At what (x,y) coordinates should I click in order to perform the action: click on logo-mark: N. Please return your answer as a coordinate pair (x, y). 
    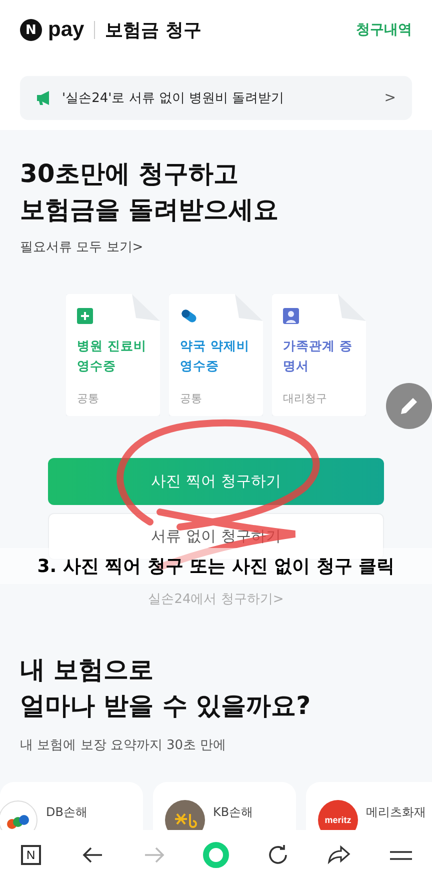
    Looking at the image, I should click on (31, 30).